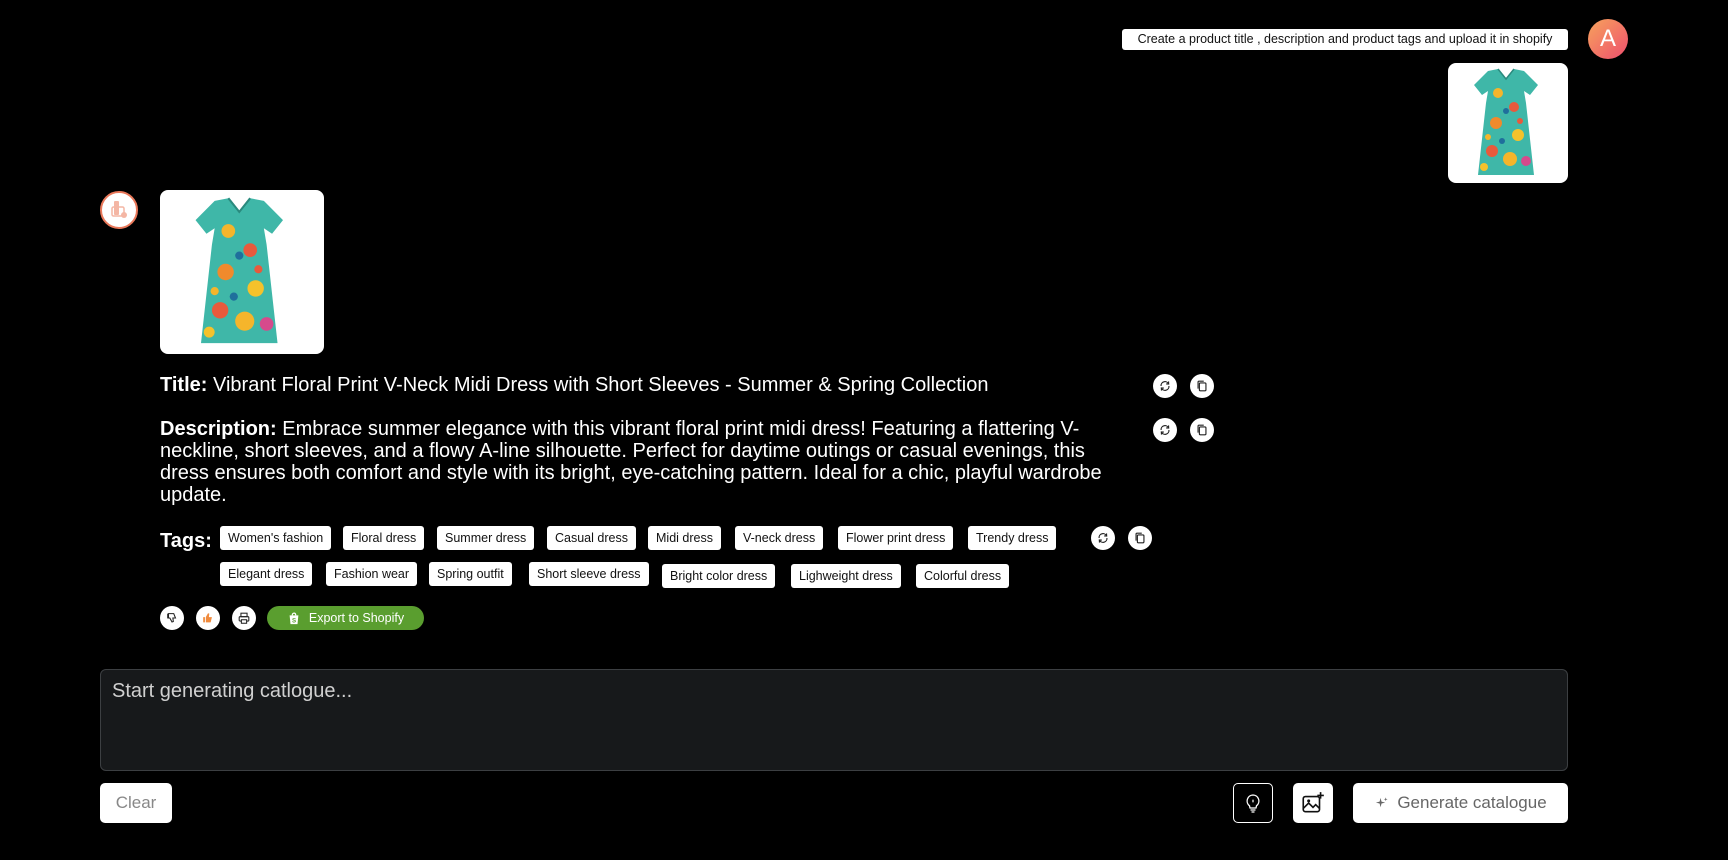 The width and height of the screenshot is (1728, 860). Describe the element at coordinates (896, 538) in the screenshot. I see `tag: Flower print dress` at that location.